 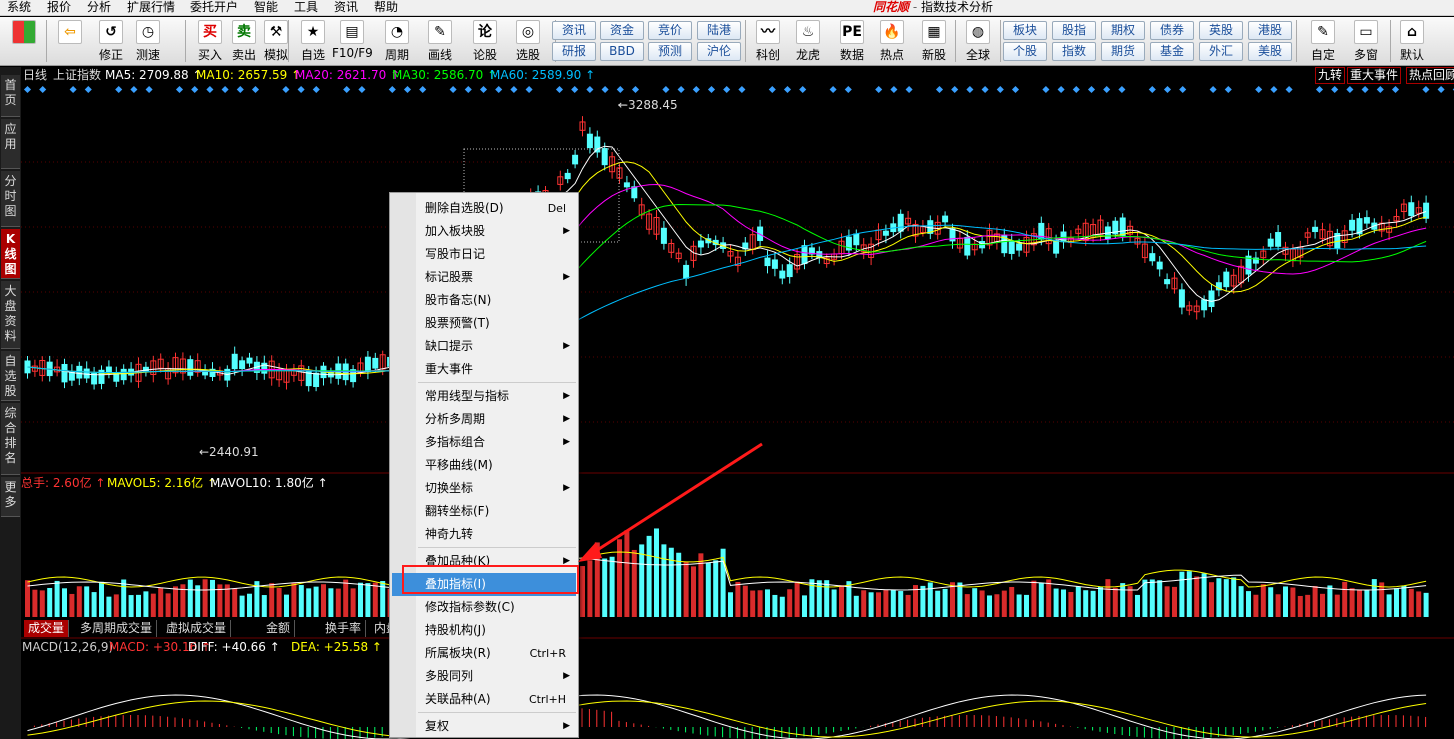 What do you see at coordinates (214, 8) in the screenshot?
I see `menu-4: 委托开户` at bounding box center [214, 8].